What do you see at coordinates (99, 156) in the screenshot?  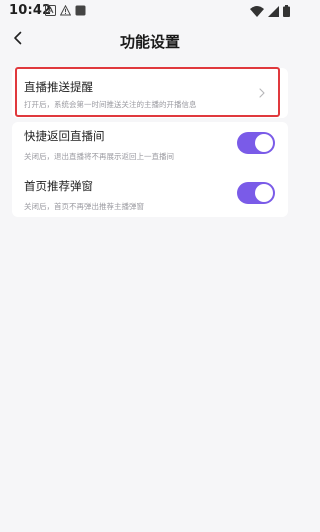 I see `setting-description: 关闭后，退出直播将不再展示返回上一直播间` at bounding box center [99, 156].